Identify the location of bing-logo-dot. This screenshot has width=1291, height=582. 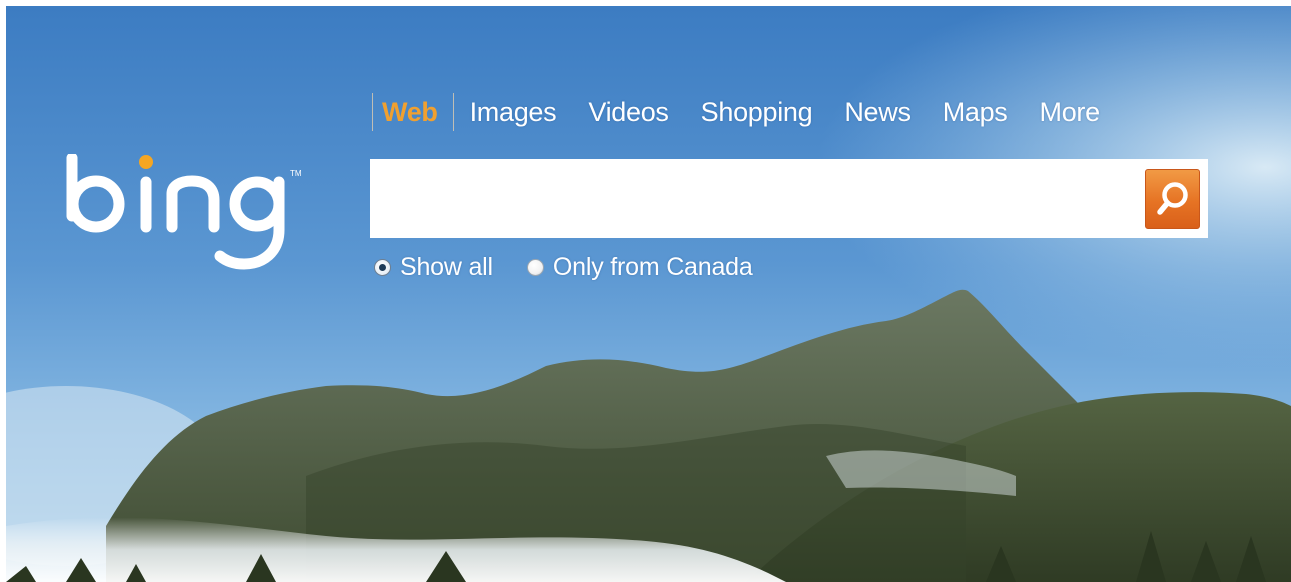
(146, 162).